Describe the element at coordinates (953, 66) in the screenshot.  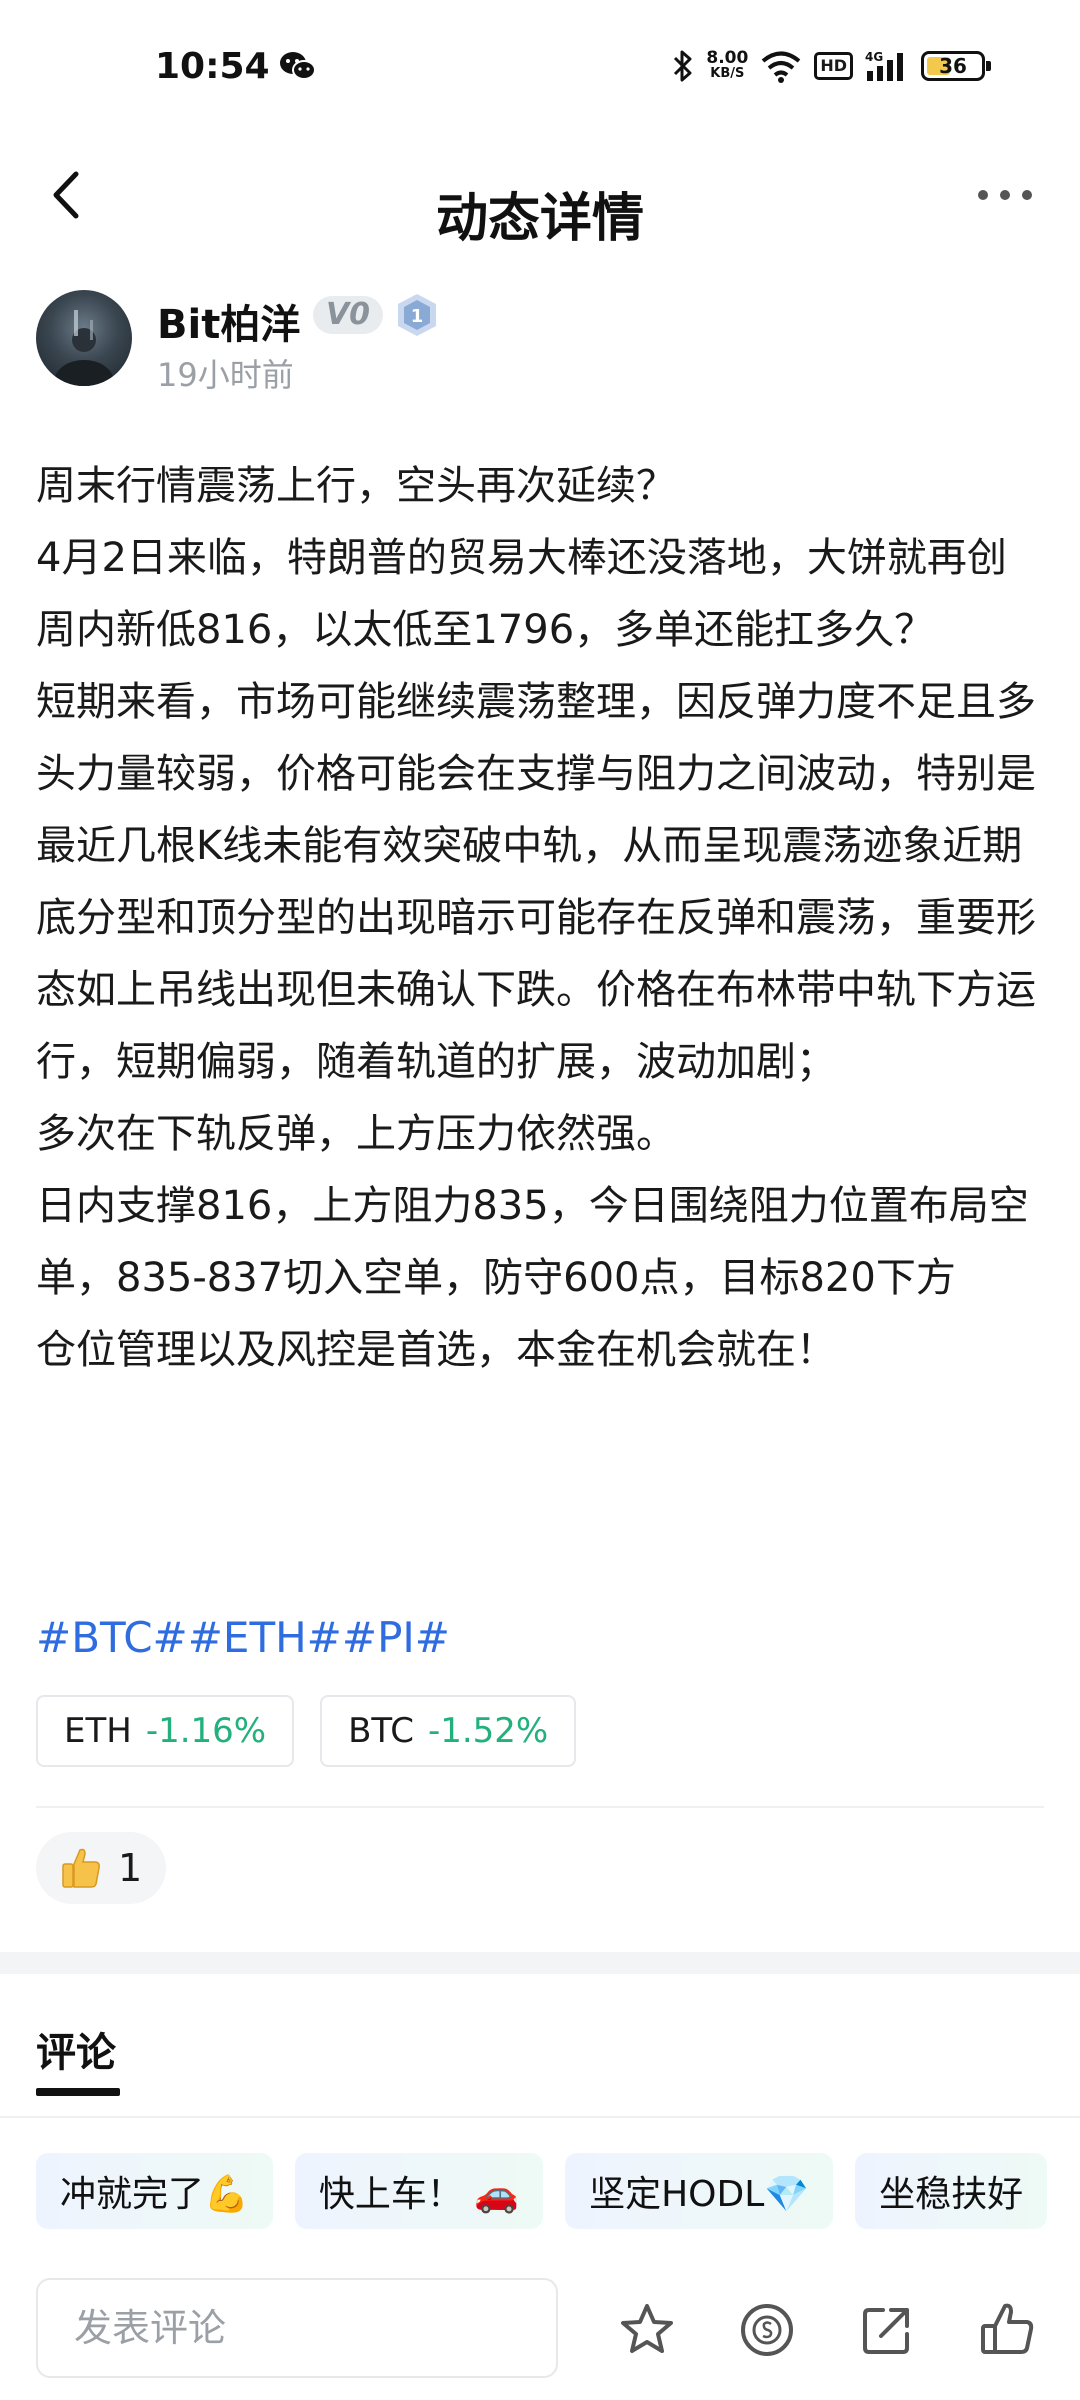
I see `battery-percent: 36` at that location.